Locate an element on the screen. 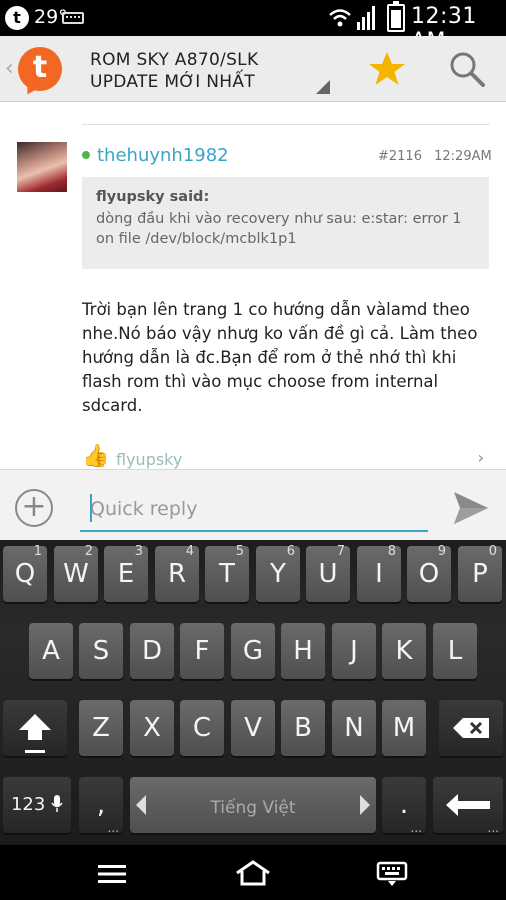 The height and width of the screenshot is (900, 506). key-x: X is located at coordinates (152, 728).